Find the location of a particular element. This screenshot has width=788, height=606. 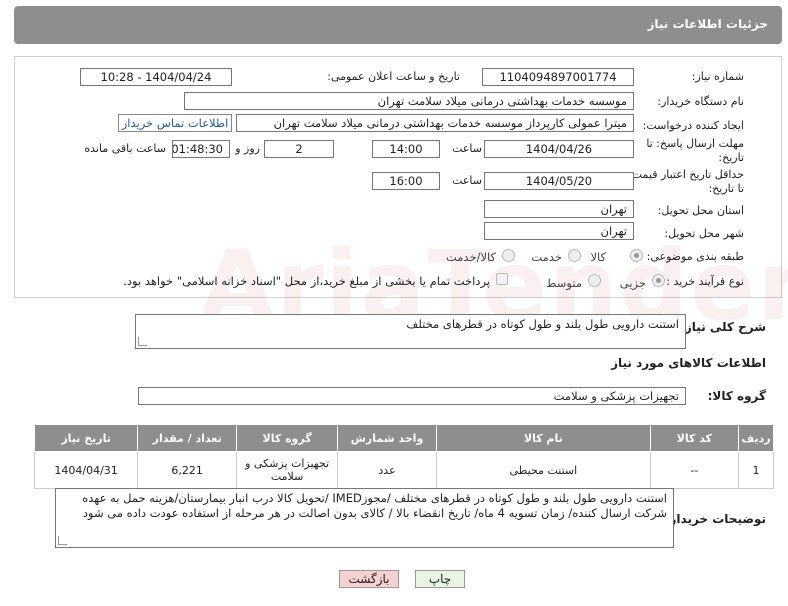

reply-time-label: ساعت is located at coordinates (467, 148).